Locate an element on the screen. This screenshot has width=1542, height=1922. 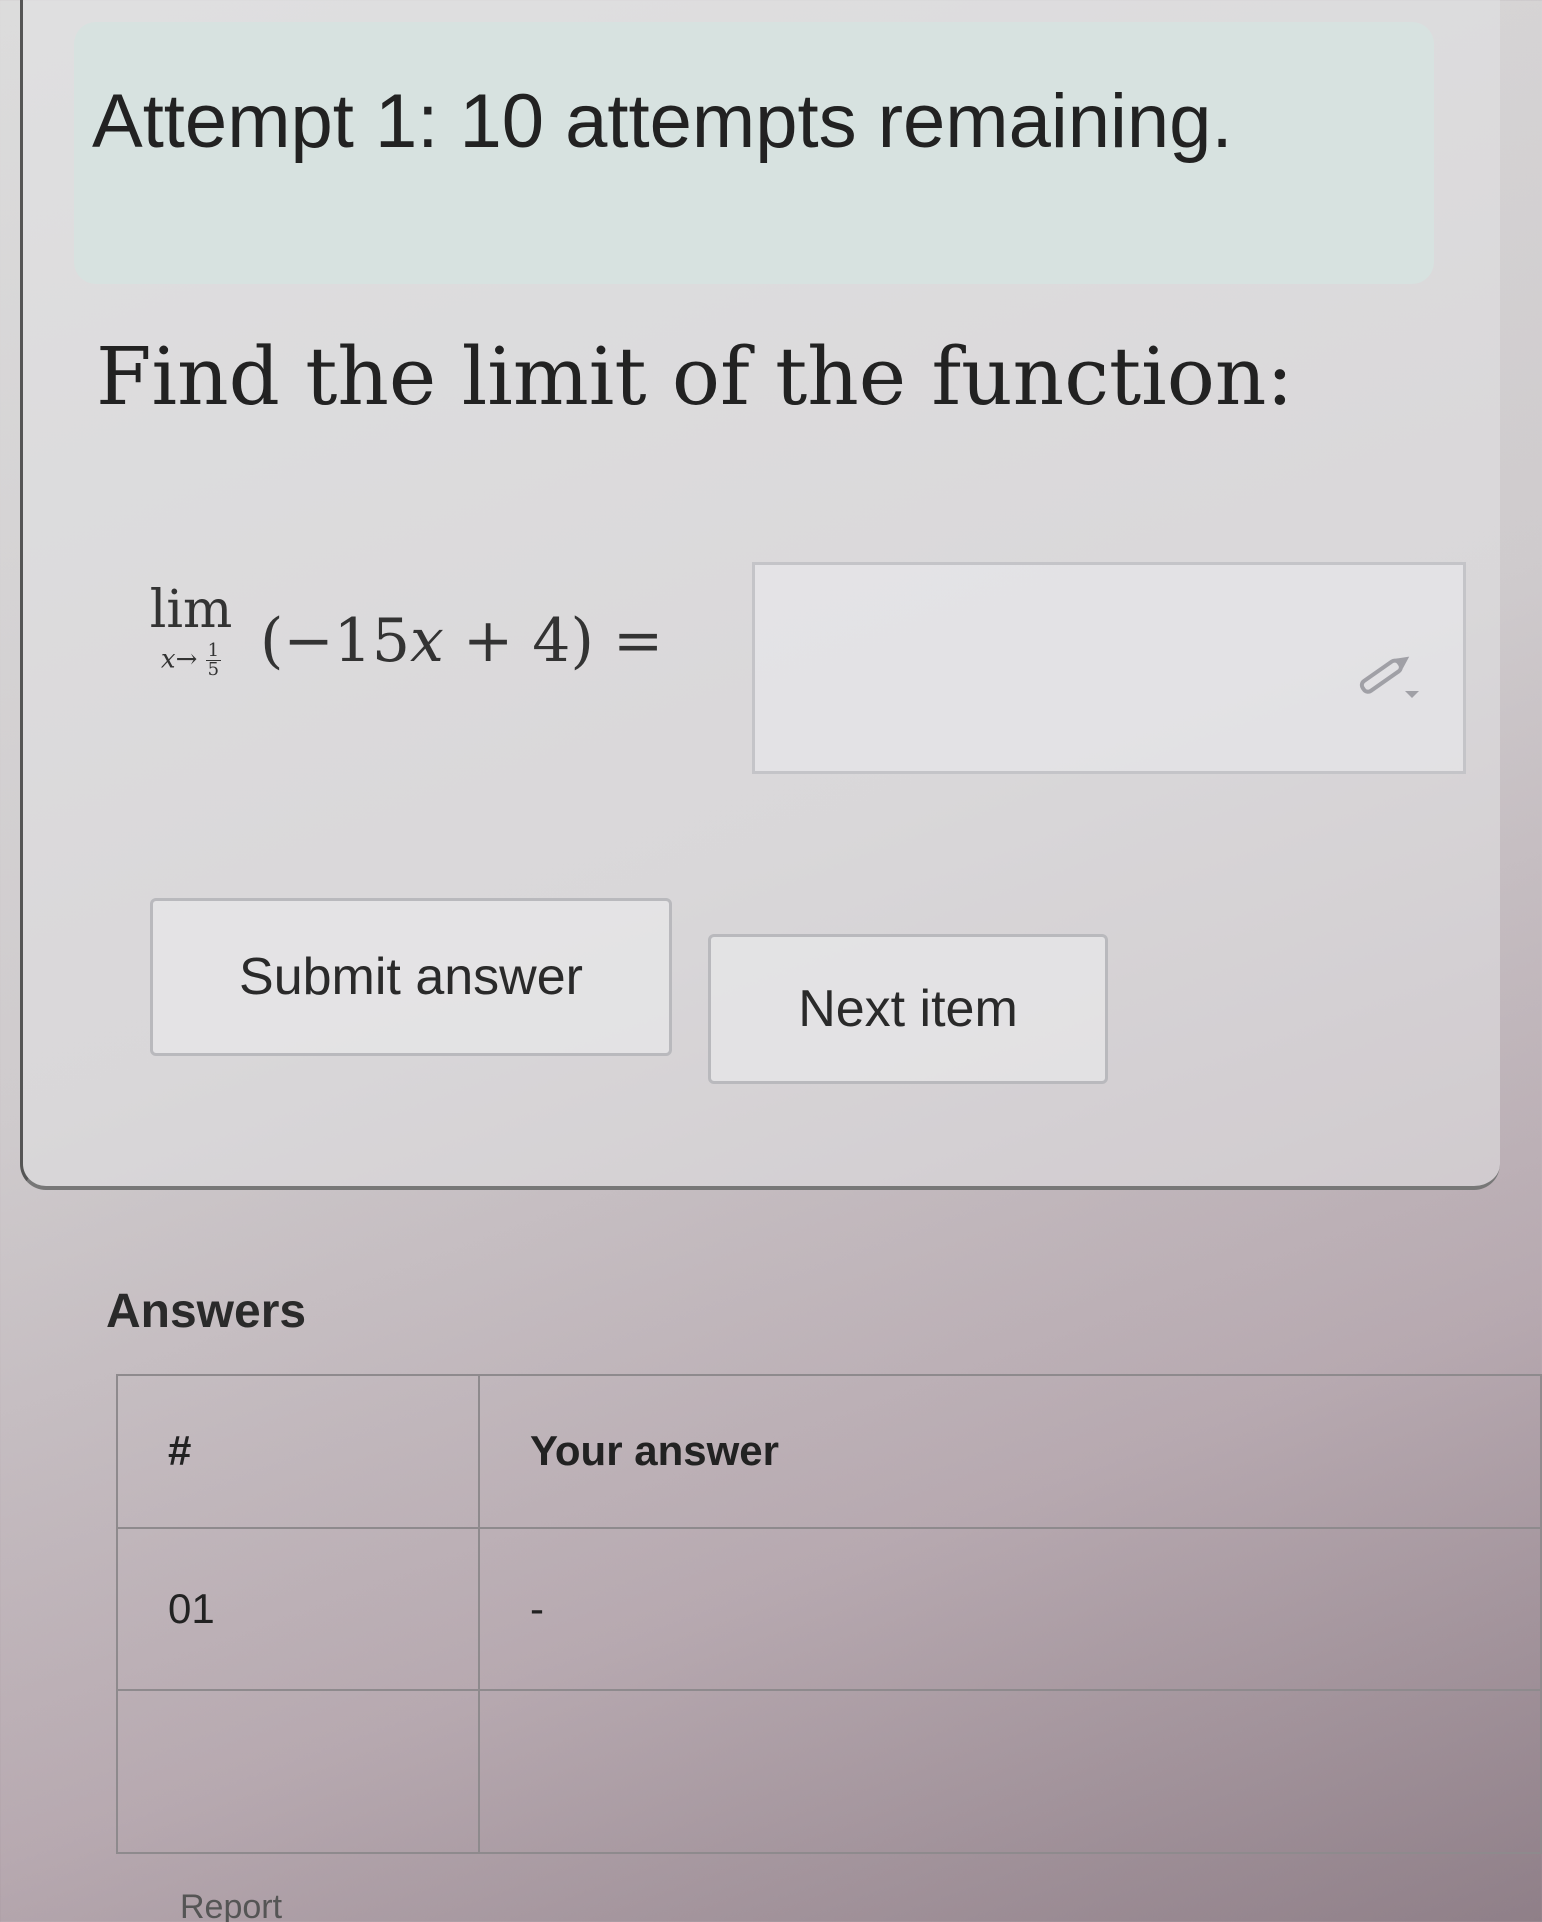
expr-close: + 4) = is located at coordinates (553, 641).